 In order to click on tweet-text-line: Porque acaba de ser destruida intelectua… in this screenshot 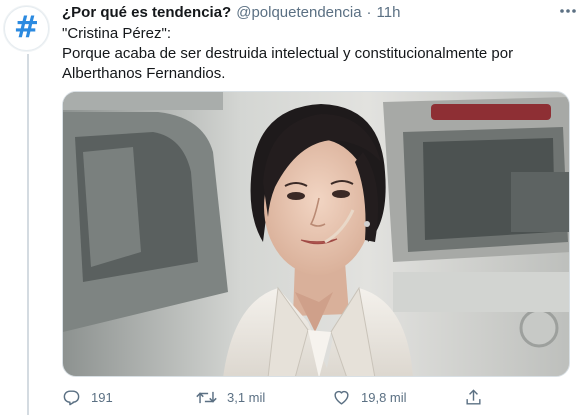, I will do `click(288, 53)`.